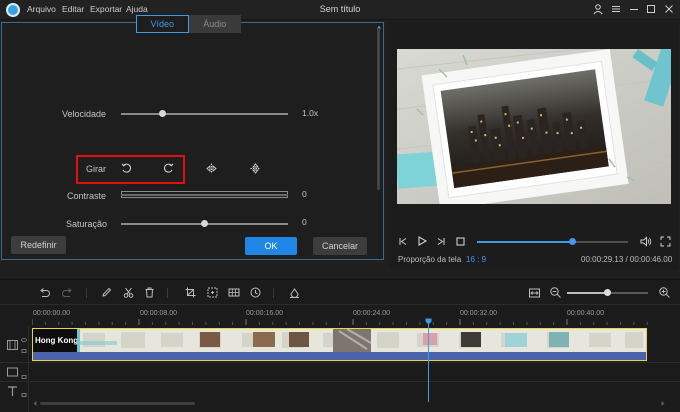  What do you see at coordinates (310, 113) in the screenshot?
I see `speed-value: 1.0x` at bounding box center [310, 113].